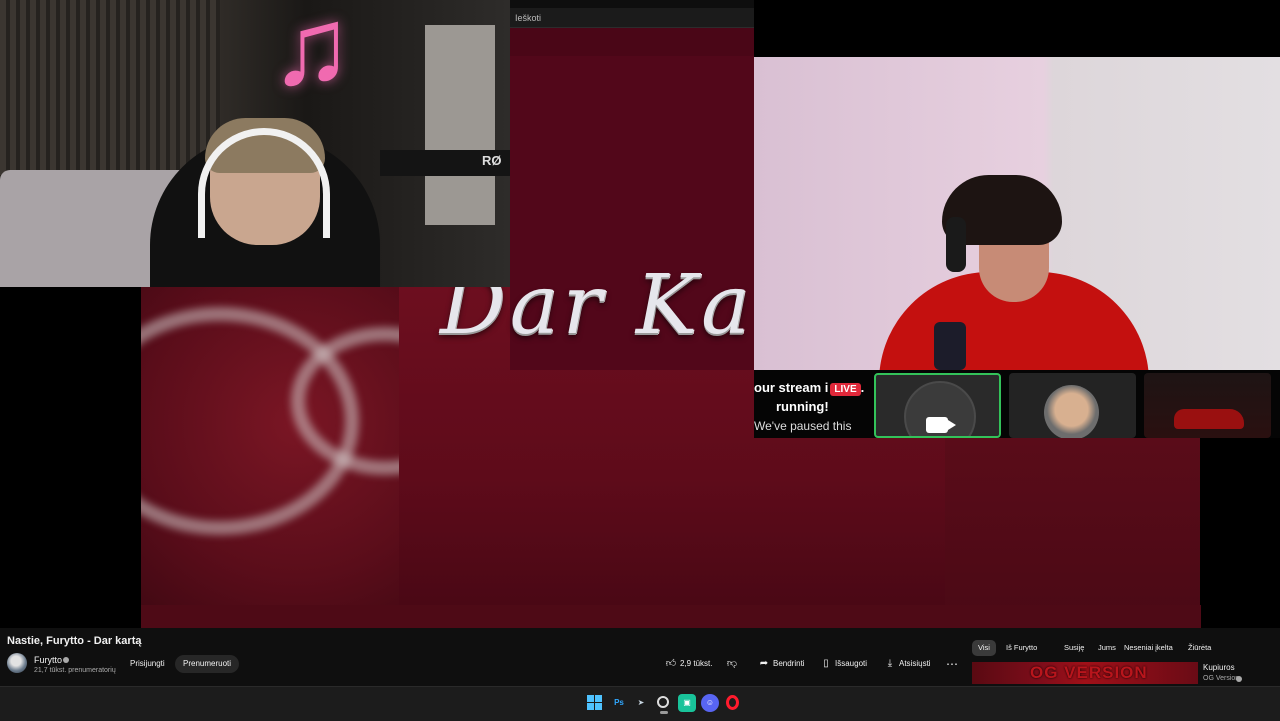 The image size is (1280, 721). What do you see at coordinates (937, 405) in the screenshot?
I see `participant-tile-active` at bounding box center [937, 405].